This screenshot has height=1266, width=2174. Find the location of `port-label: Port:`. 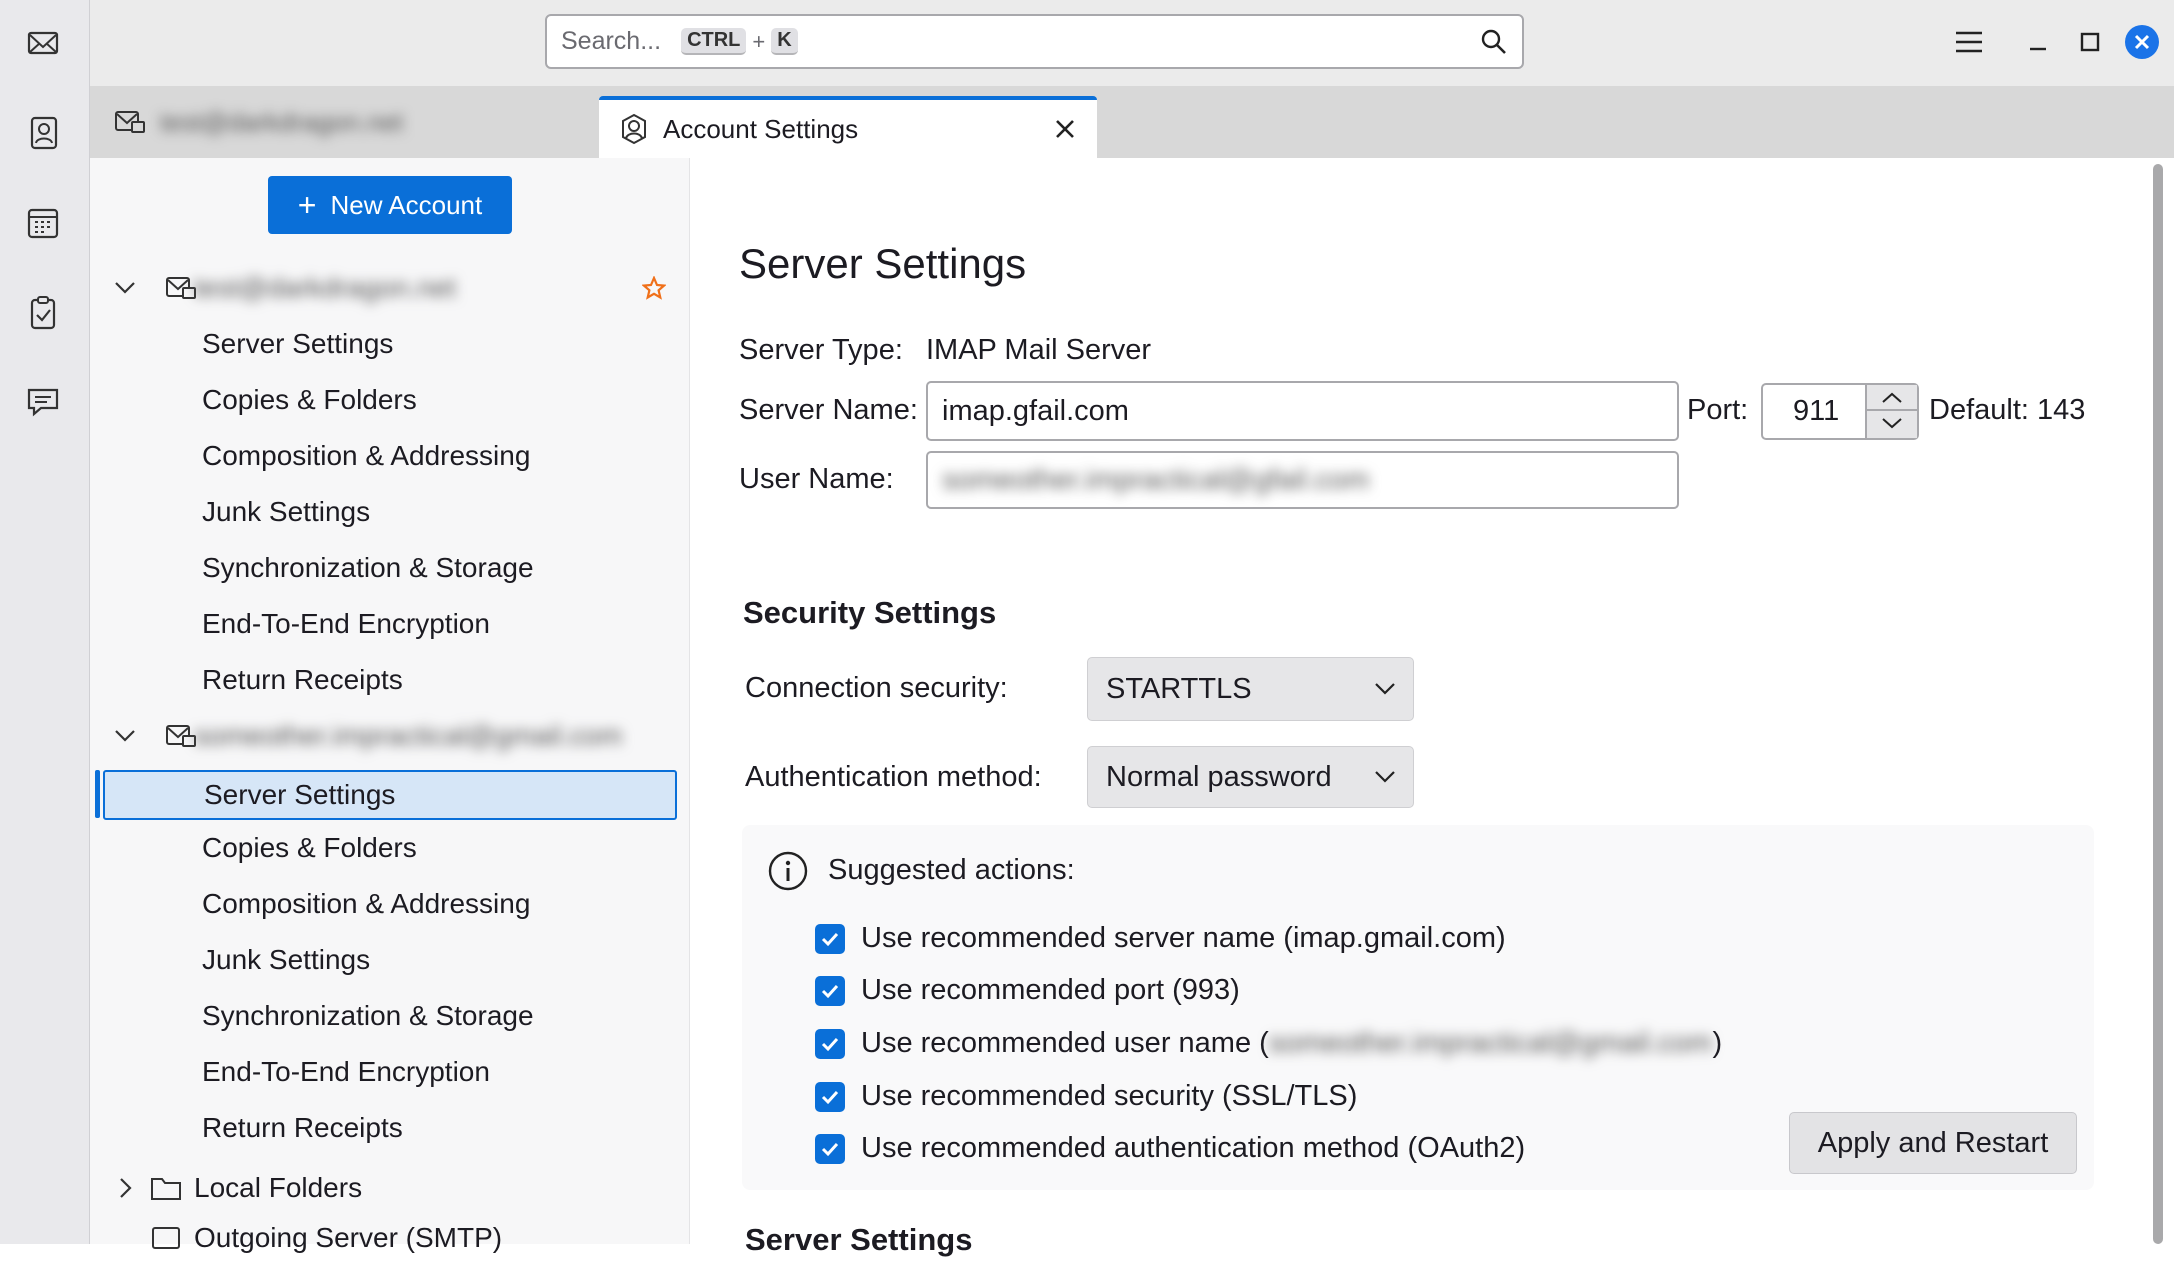

port-label: Port: is located at coordinates (1718, 410).